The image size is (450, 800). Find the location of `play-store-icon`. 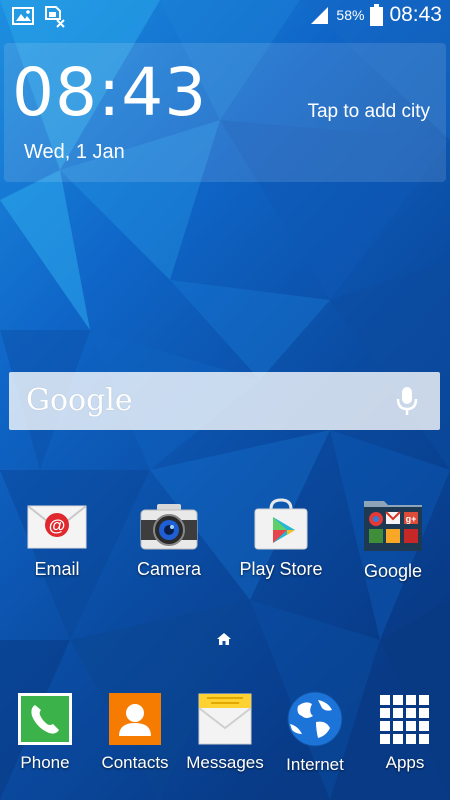

play-store-icon is located at coordinates (281, 524).